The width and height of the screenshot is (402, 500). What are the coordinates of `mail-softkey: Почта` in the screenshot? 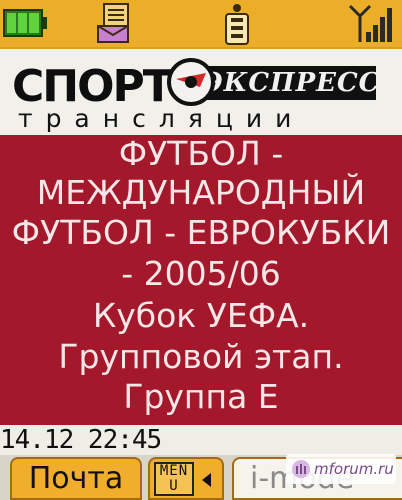 It's located at (76, 478).